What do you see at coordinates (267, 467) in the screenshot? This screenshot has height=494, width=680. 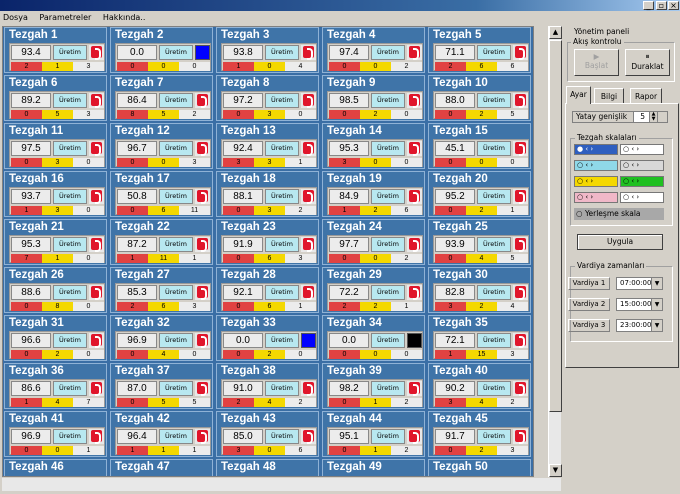 I see `machine-tile: Tezgah 48` at bounding box center [267, 467].